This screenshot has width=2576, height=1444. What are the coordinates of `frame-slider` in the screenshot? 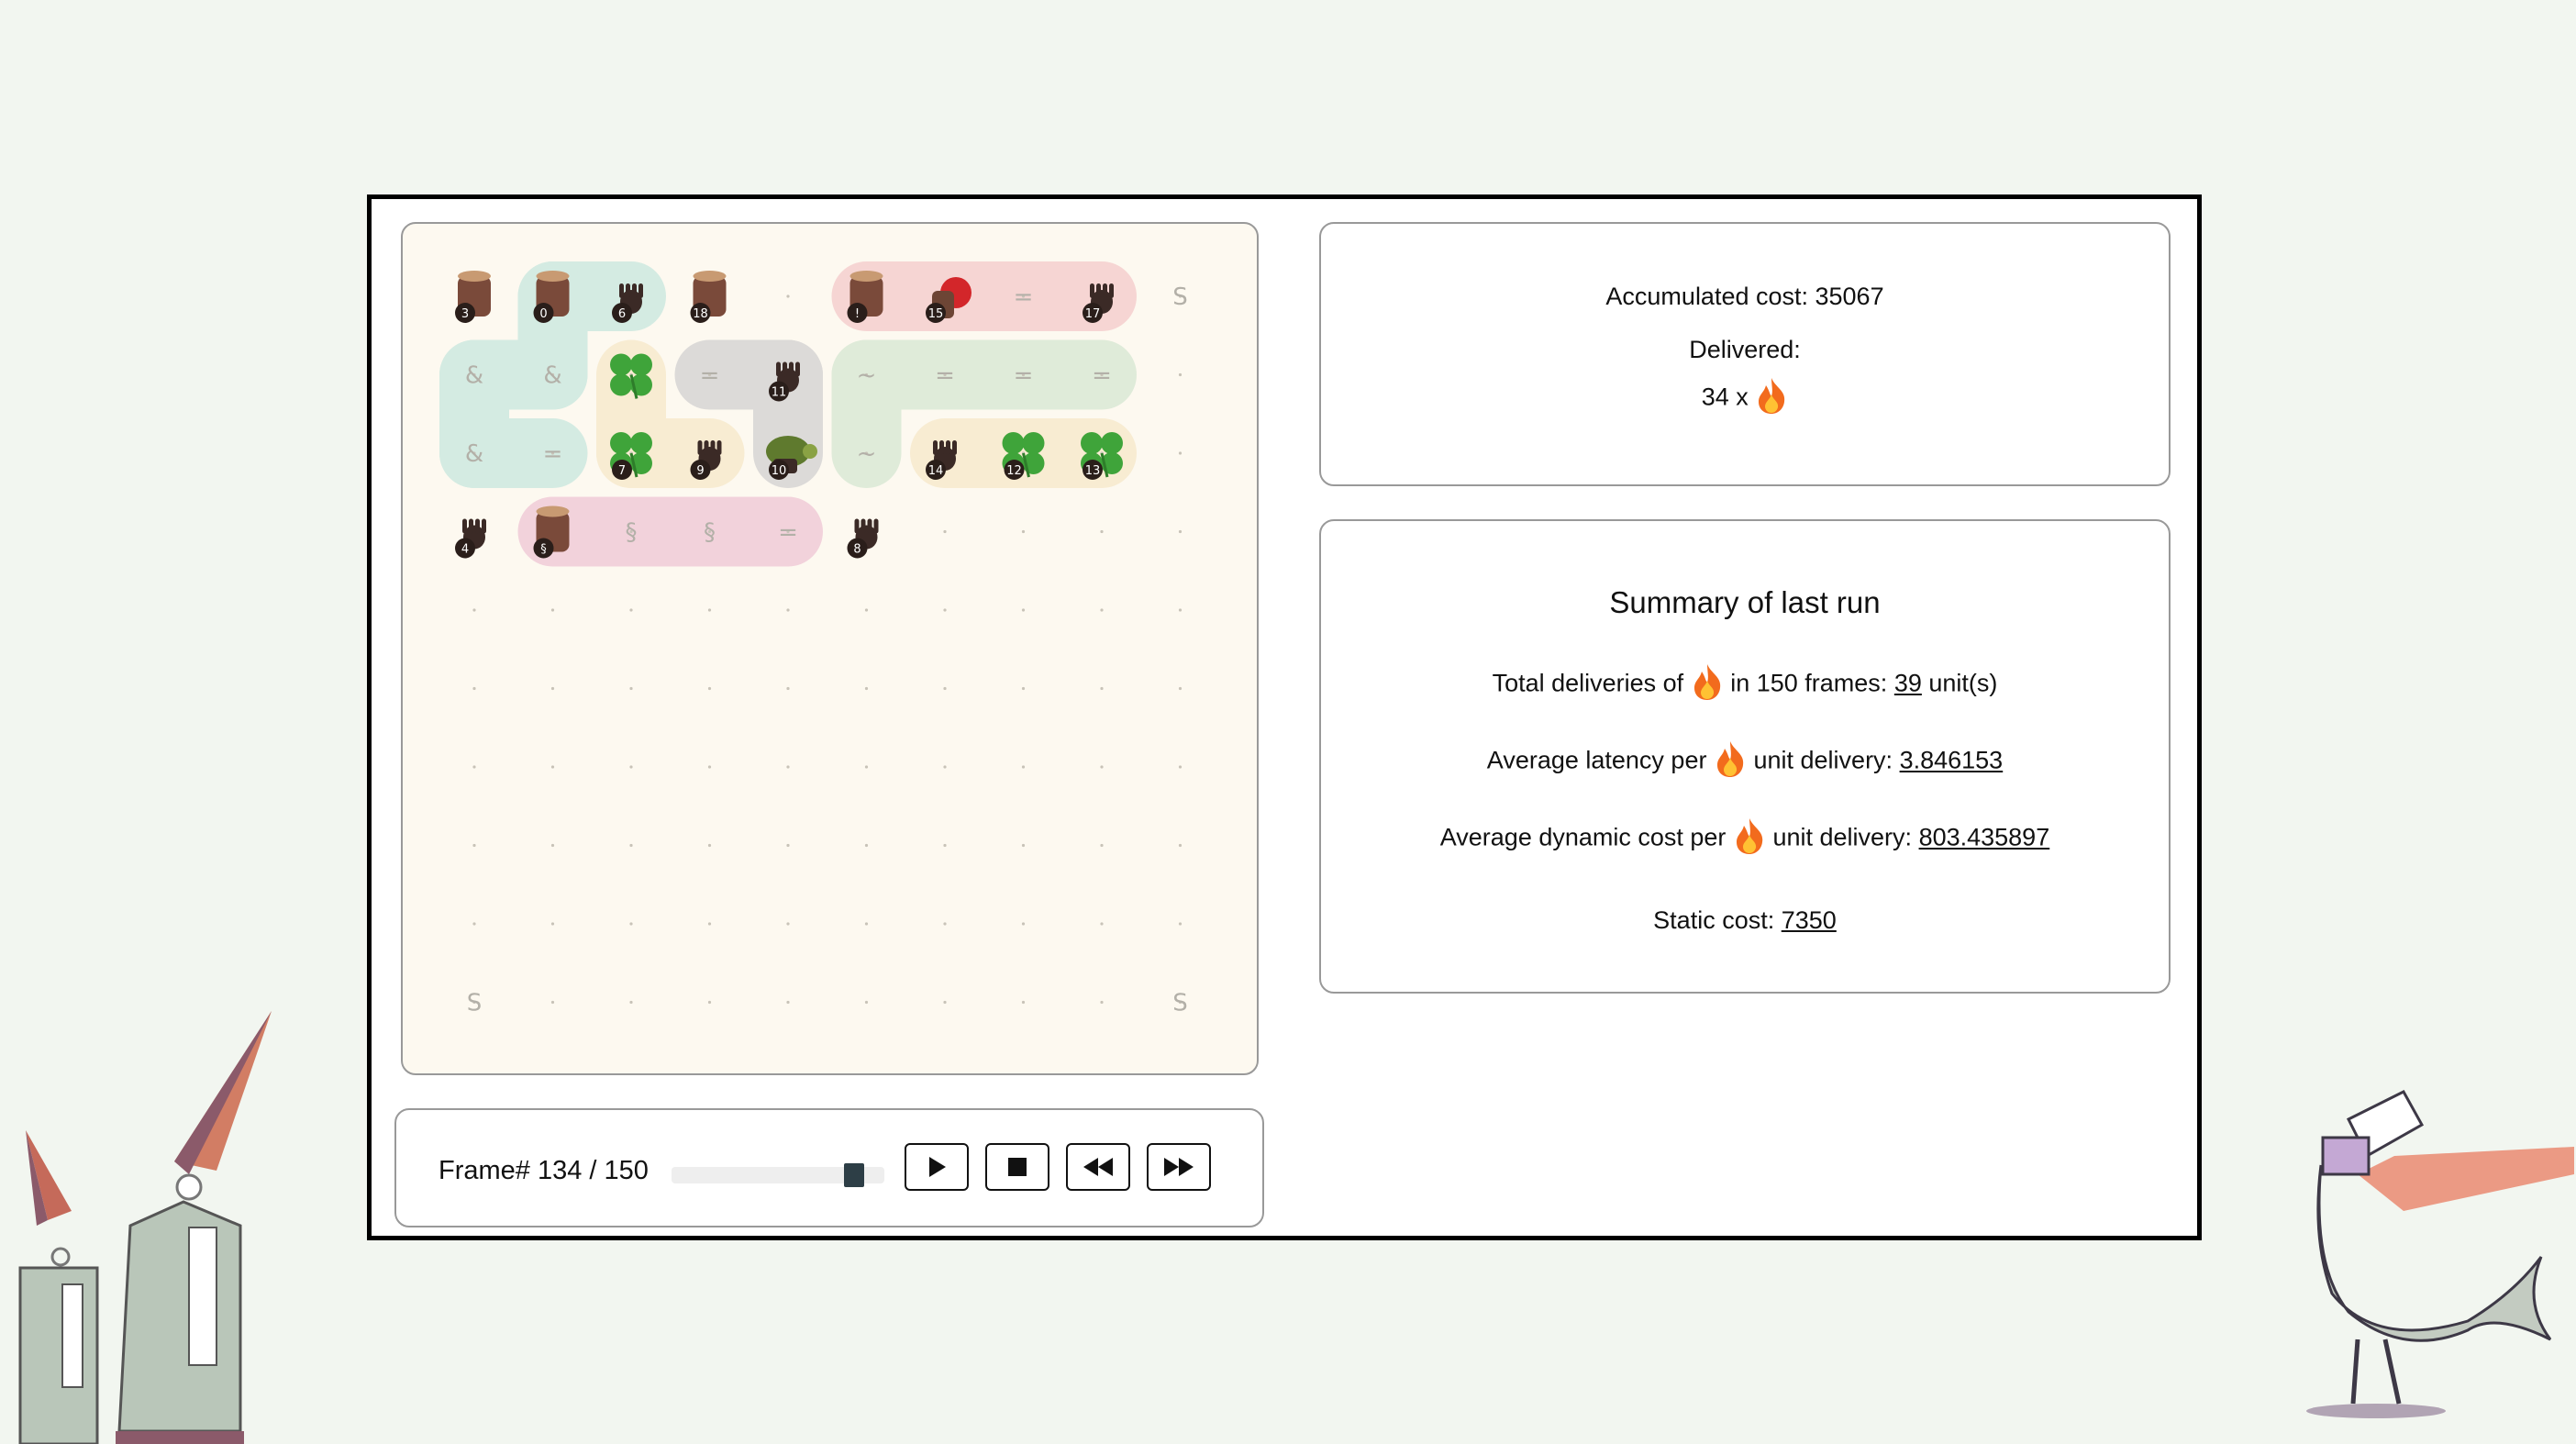 It's located at (778, 1175).